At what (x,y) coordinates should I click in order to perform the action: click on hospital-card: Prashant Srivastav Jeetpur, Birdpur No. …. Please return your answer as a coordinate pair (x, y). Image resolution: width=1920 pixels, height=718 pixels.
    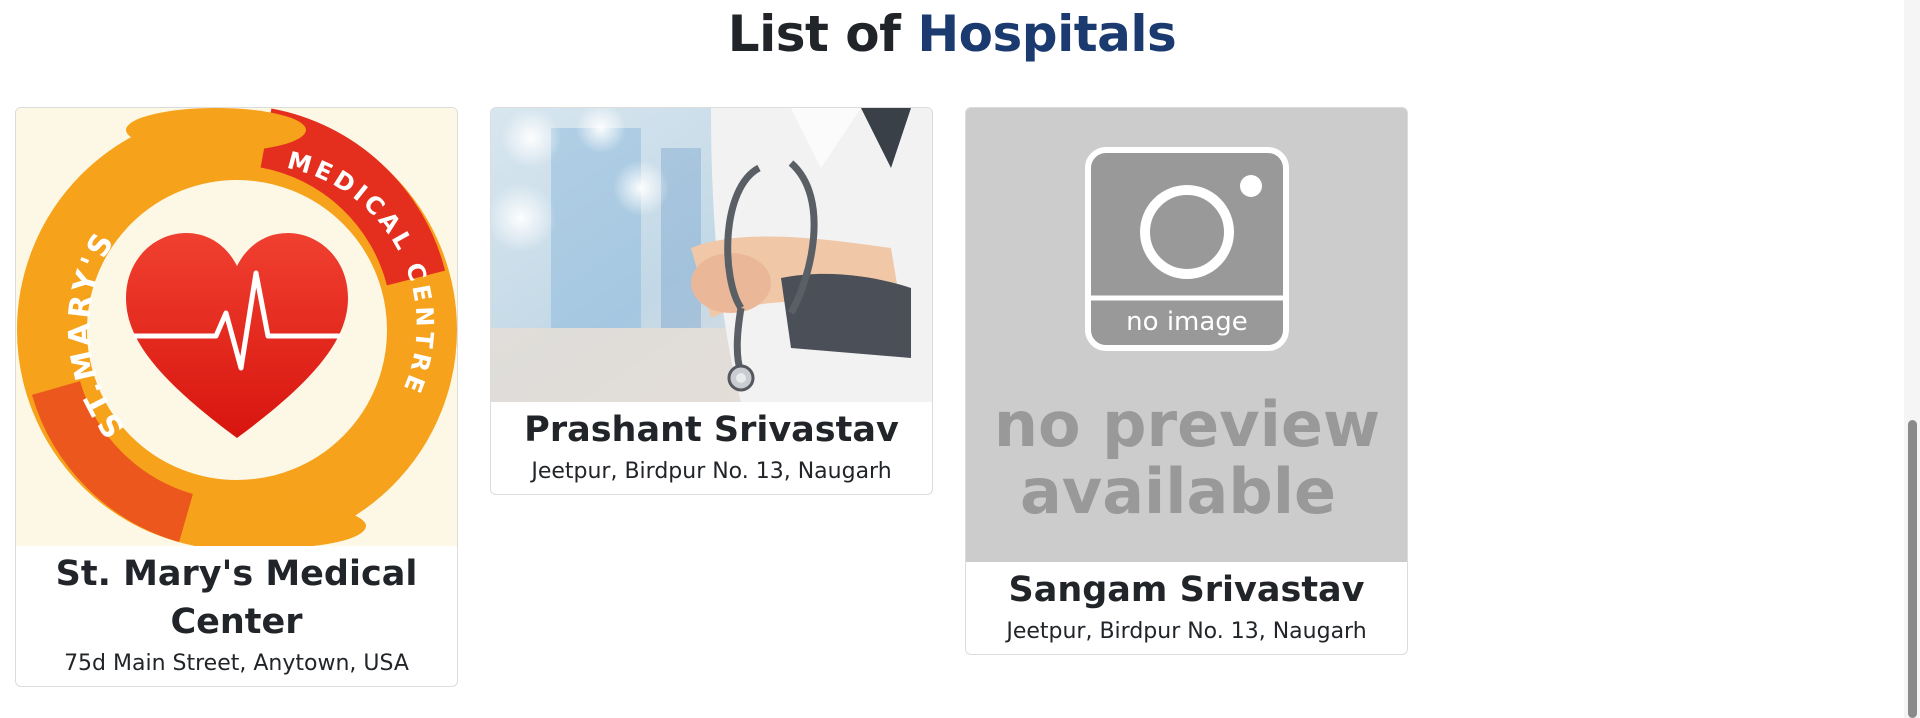
    Looking at the image, I should click on (711, 301).